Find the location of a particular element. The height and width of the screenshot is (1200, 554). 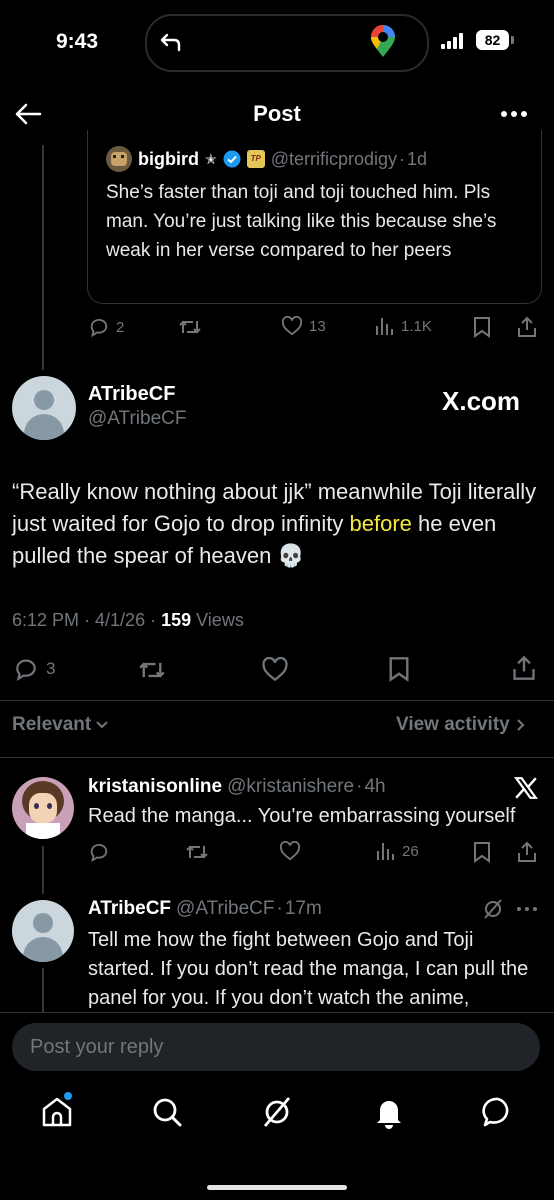

status-bar: 9:43 82 is located at coordinates (277, 40).